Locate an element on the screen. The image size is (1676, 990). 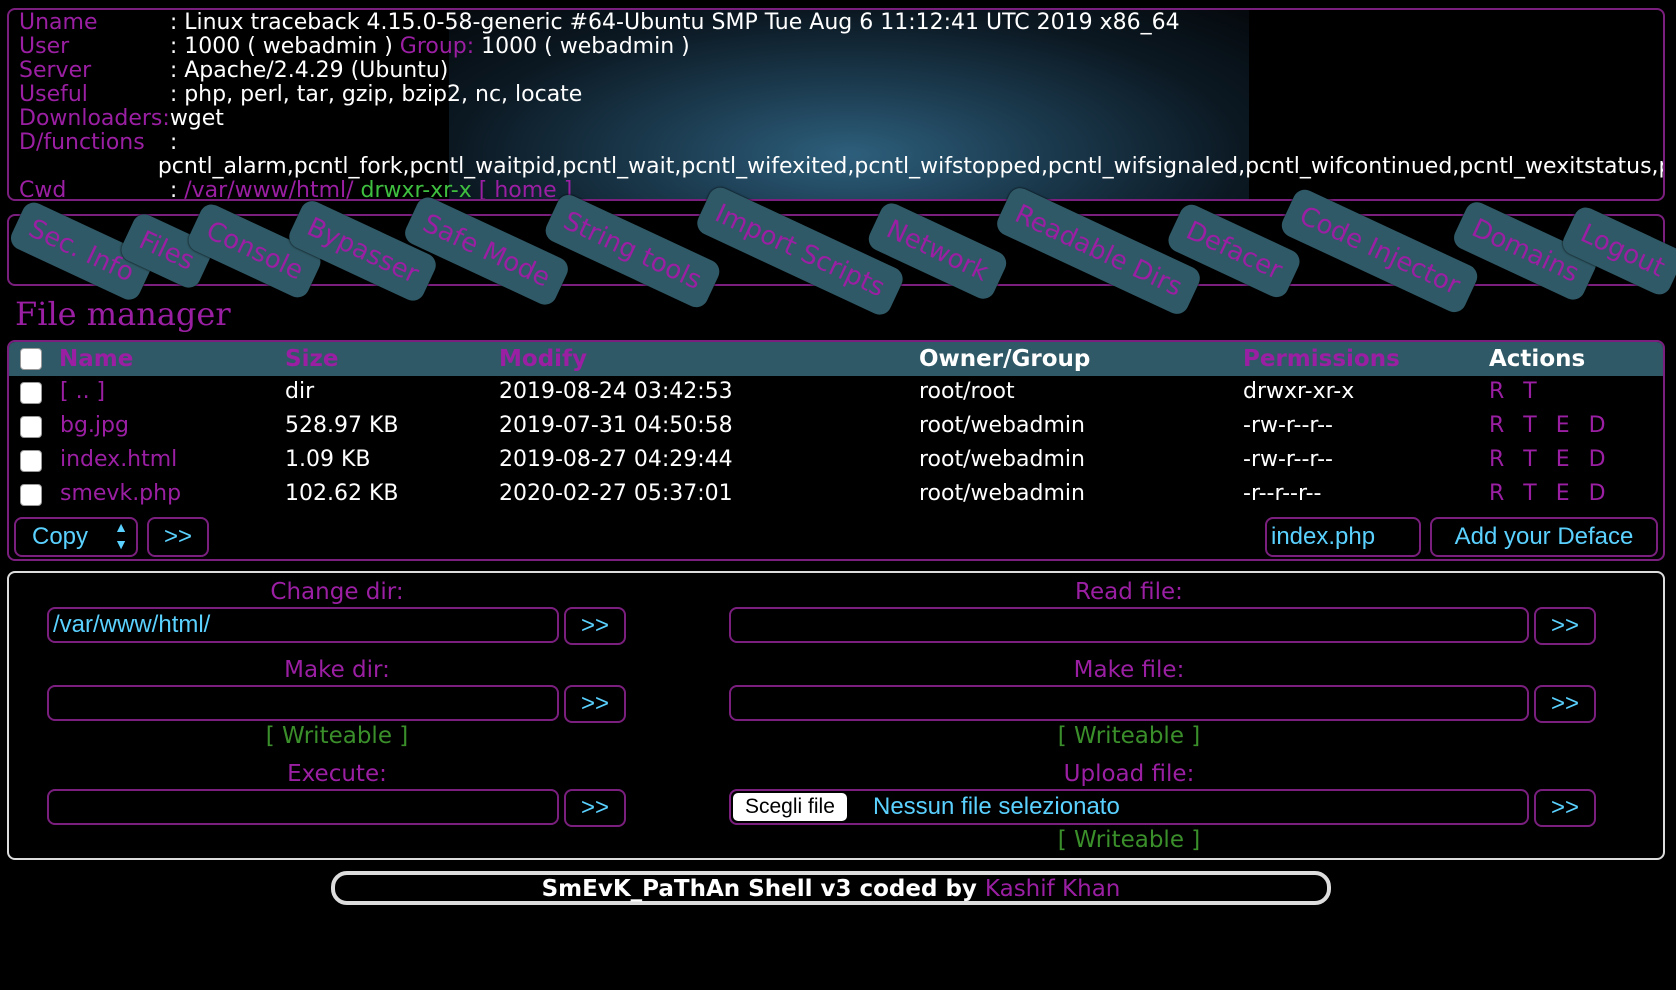
dfunctions-colon: : is located at coordinates (173, 142).